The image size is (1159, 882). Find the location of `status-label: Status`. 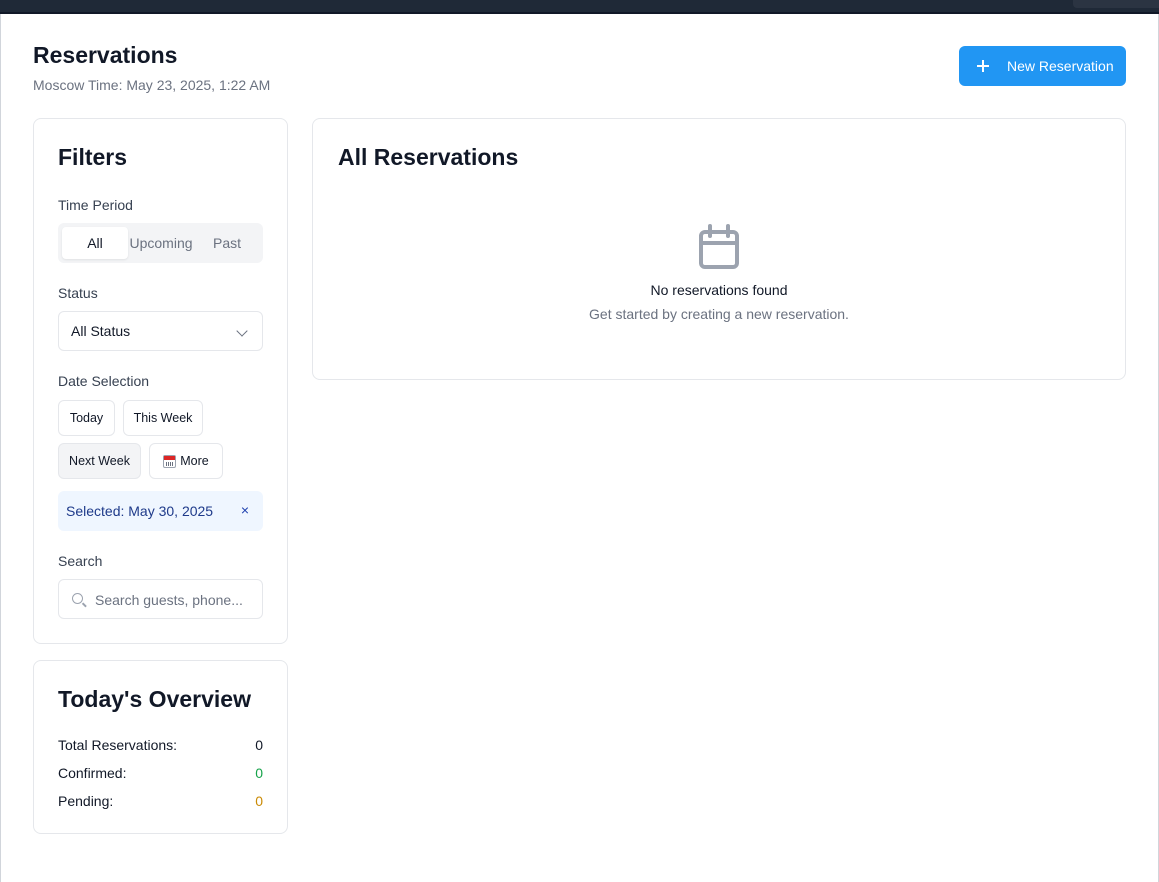

status-label: Status is located at coordinates (78, 293).